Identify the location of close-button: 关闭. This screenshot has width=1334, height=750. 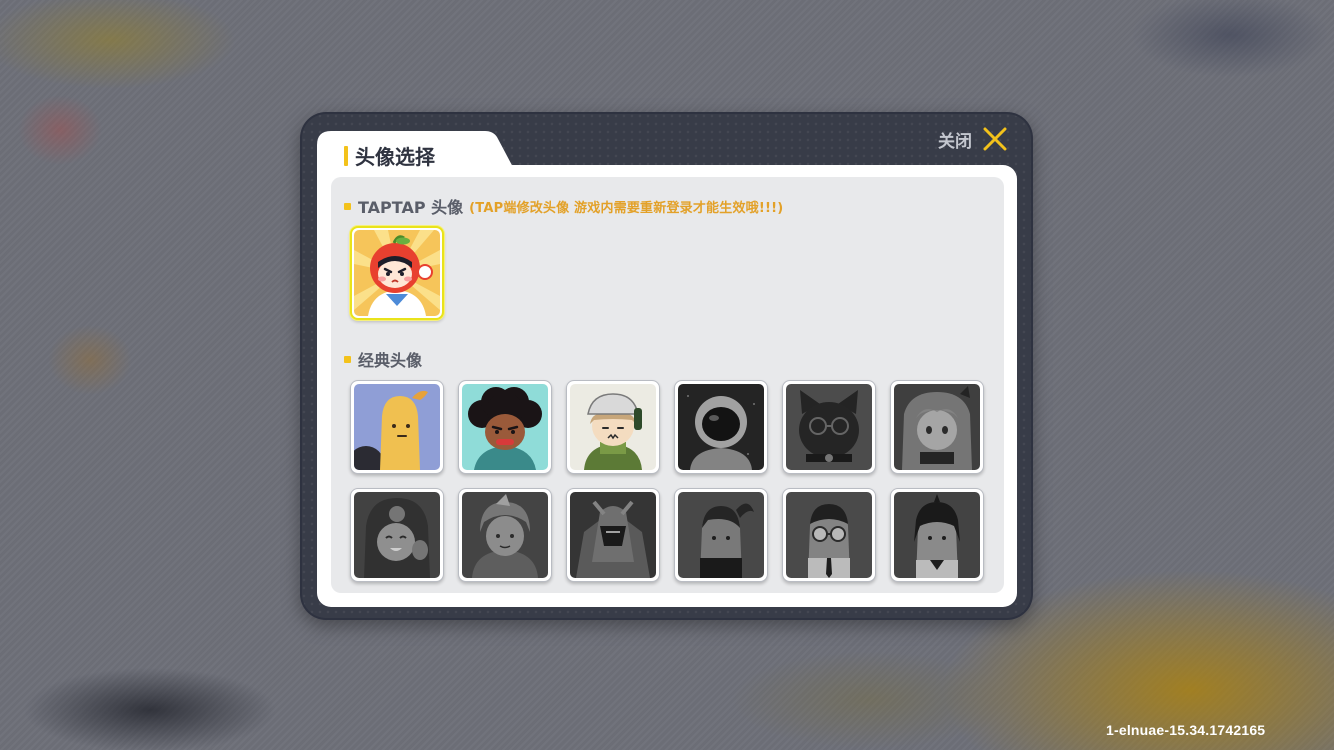
(973, 139).